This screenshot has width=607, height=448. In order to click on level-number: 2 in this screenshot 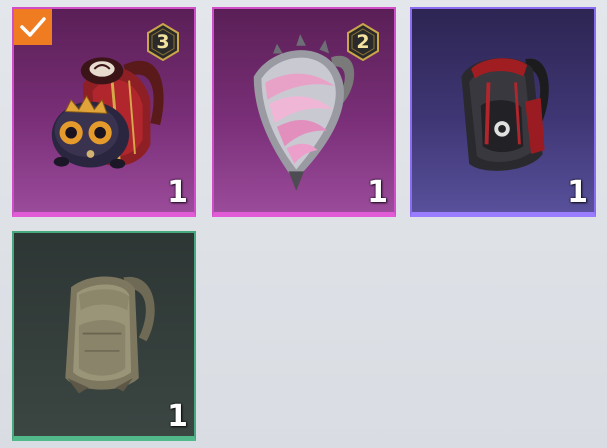, I will do `click(363, 42)`.